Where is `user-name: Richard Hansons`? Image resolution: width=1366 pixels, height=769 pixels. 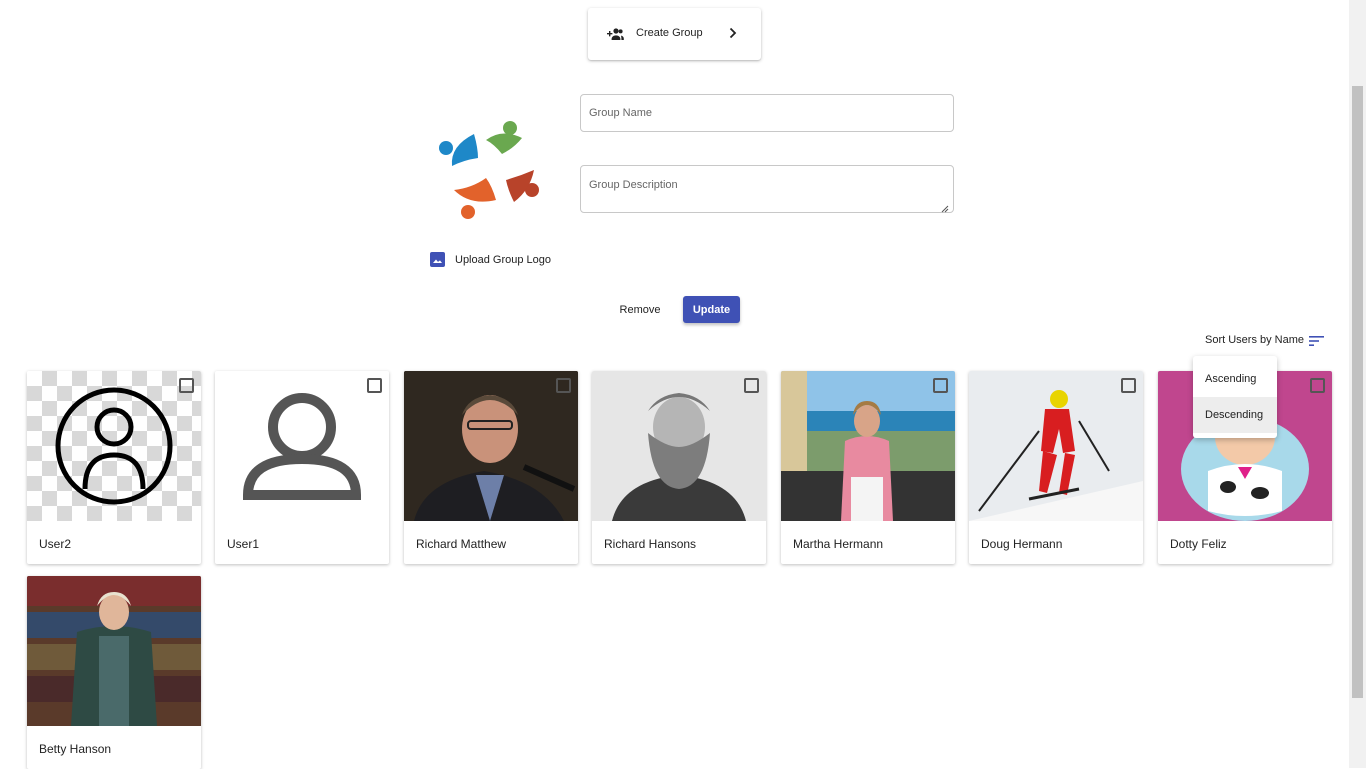 user-name: Richard Hansons is located at coordinates (650, 544).